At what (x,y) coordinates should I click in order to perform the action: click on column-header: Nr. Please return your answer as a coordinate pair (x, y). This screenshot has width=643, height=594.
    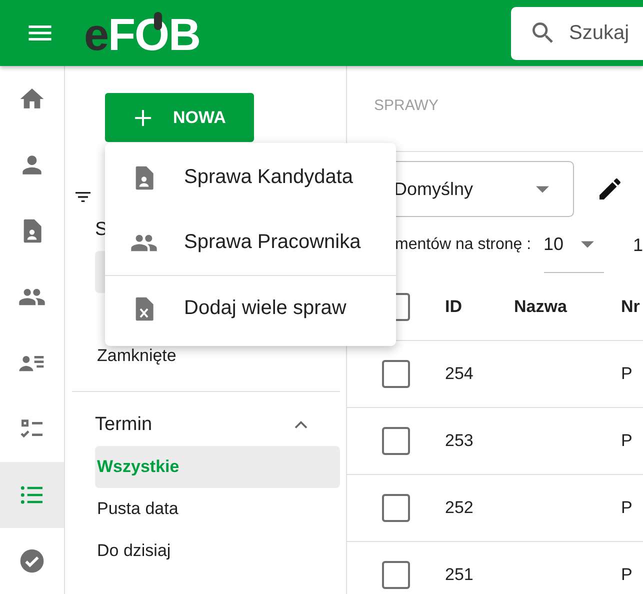
    Looking at the image, I should click on (632, 306).